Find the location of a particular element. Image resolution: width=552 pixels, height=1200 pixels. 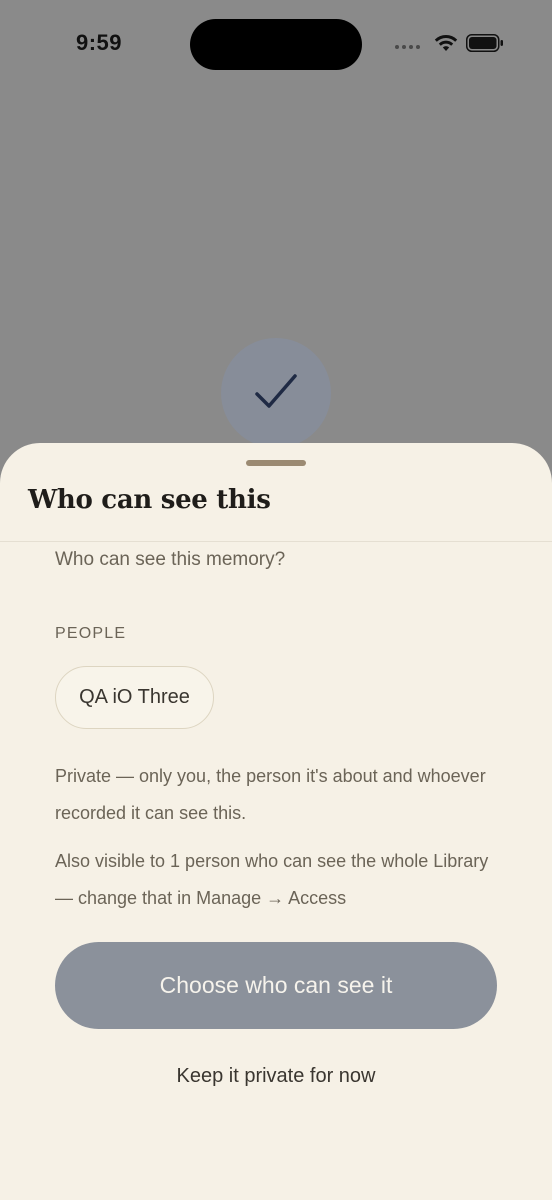

checkmark-icon is located at coordinates (276, 391).